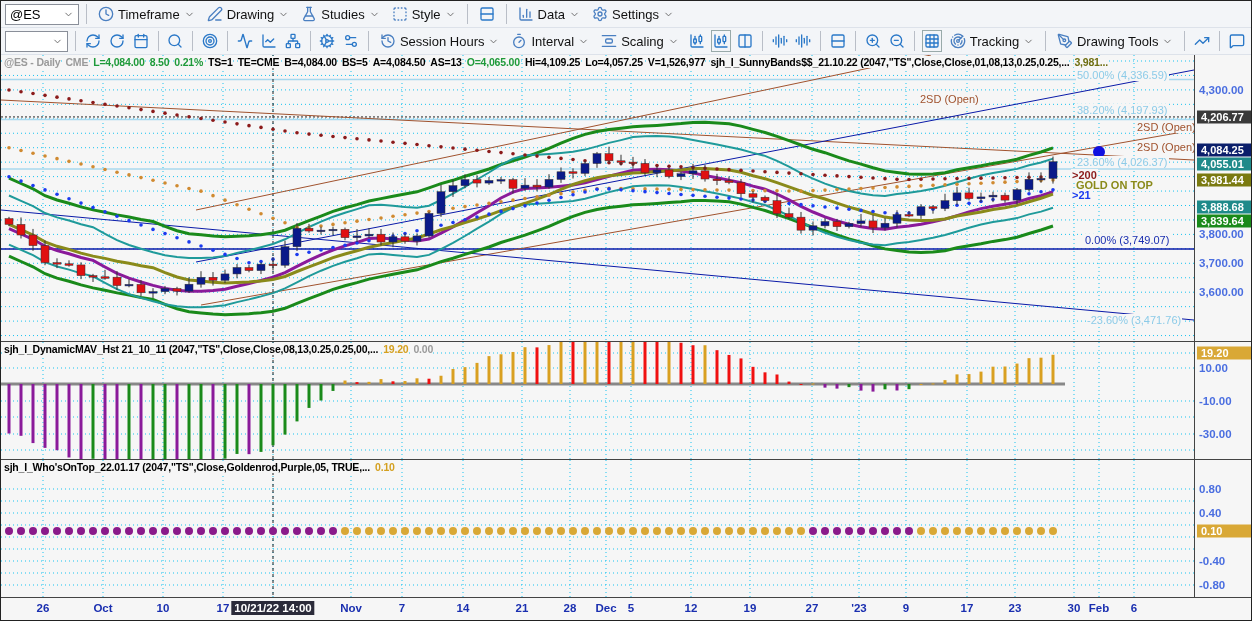  Describe the element at coordinates (519, 41) in the screenshot. I see `timer-icon` at that location.